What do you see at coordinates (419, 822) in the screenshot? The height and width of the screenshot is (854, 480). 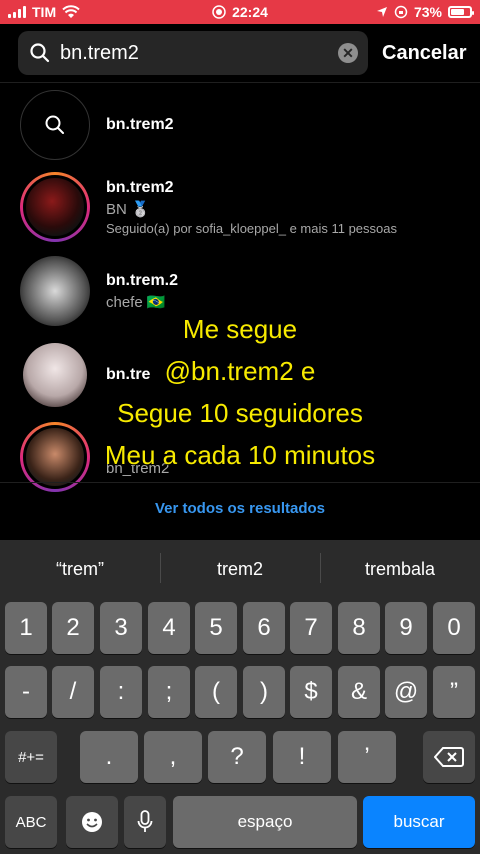 I see `search-return-key: buscar` at bounding box center [419, 822].